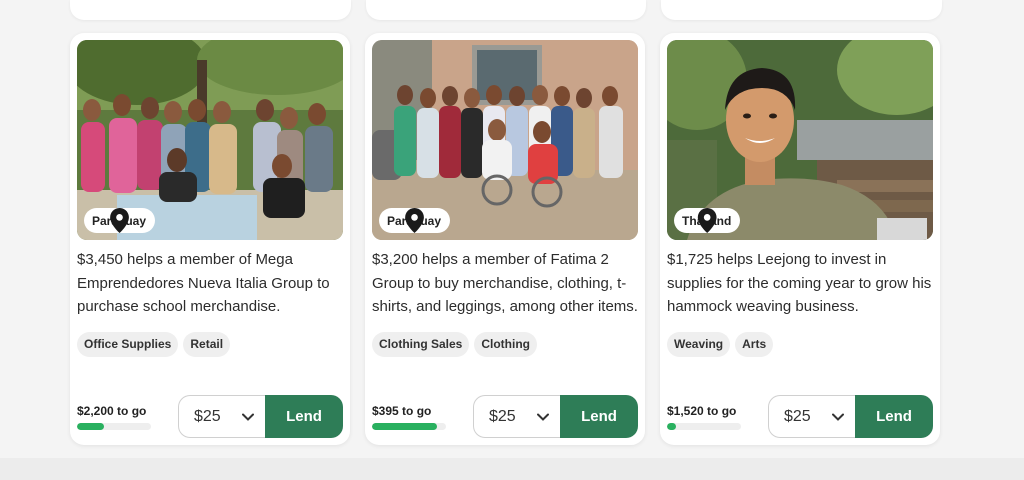 The height and width of the screenshot is (480, 1024). Describe the element at coordinates (421, 344) in the screenshot. I see `tag-chip: Clothing Sales` at that location.